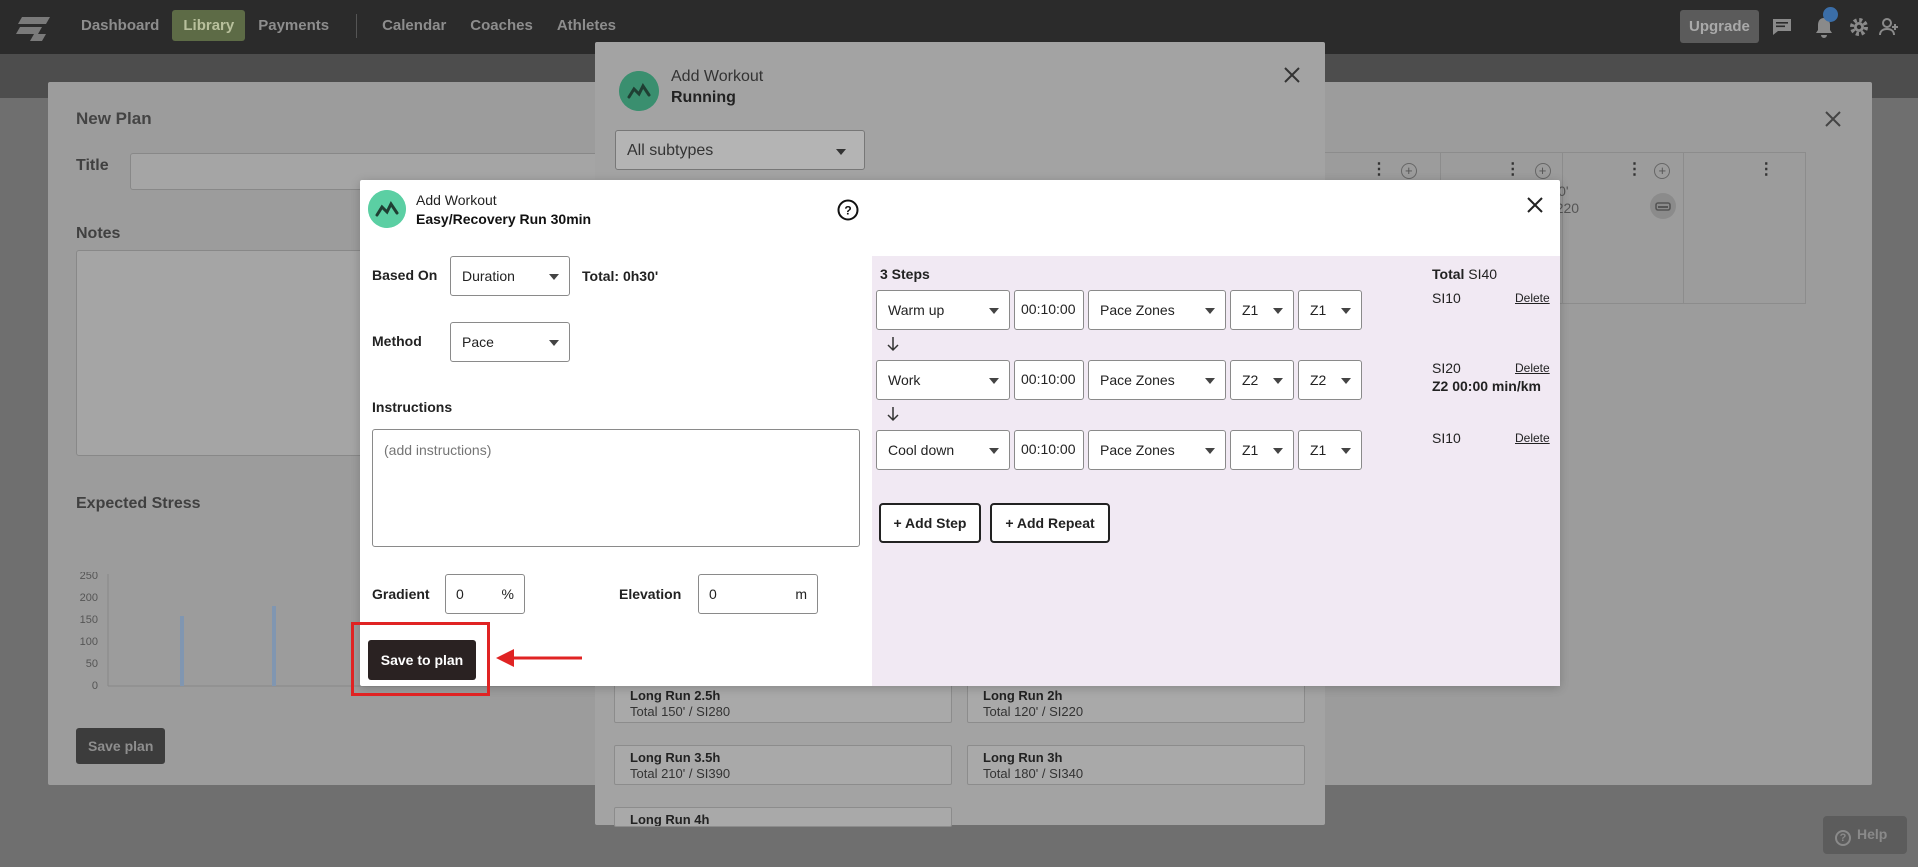 Image resolution: width=1918 pixels, height=867 pixels. I want to click on add-repeat-button: + Add Repeat, so click(1050, 523).